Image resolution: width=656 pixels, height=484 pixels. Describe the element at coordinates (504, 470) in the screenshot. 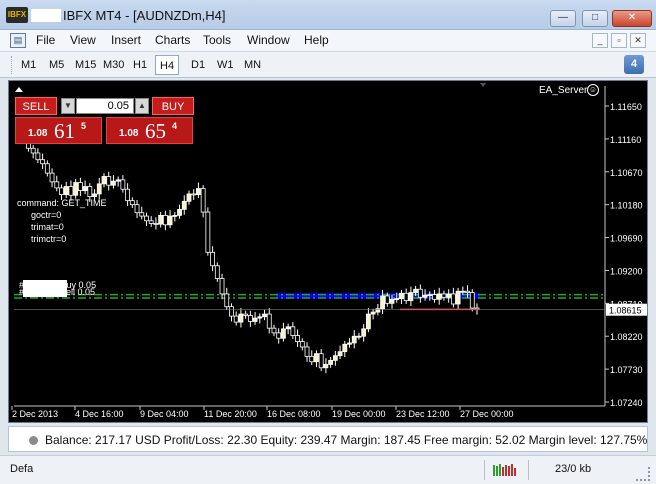

I see `connection-bars-icon` at that location.